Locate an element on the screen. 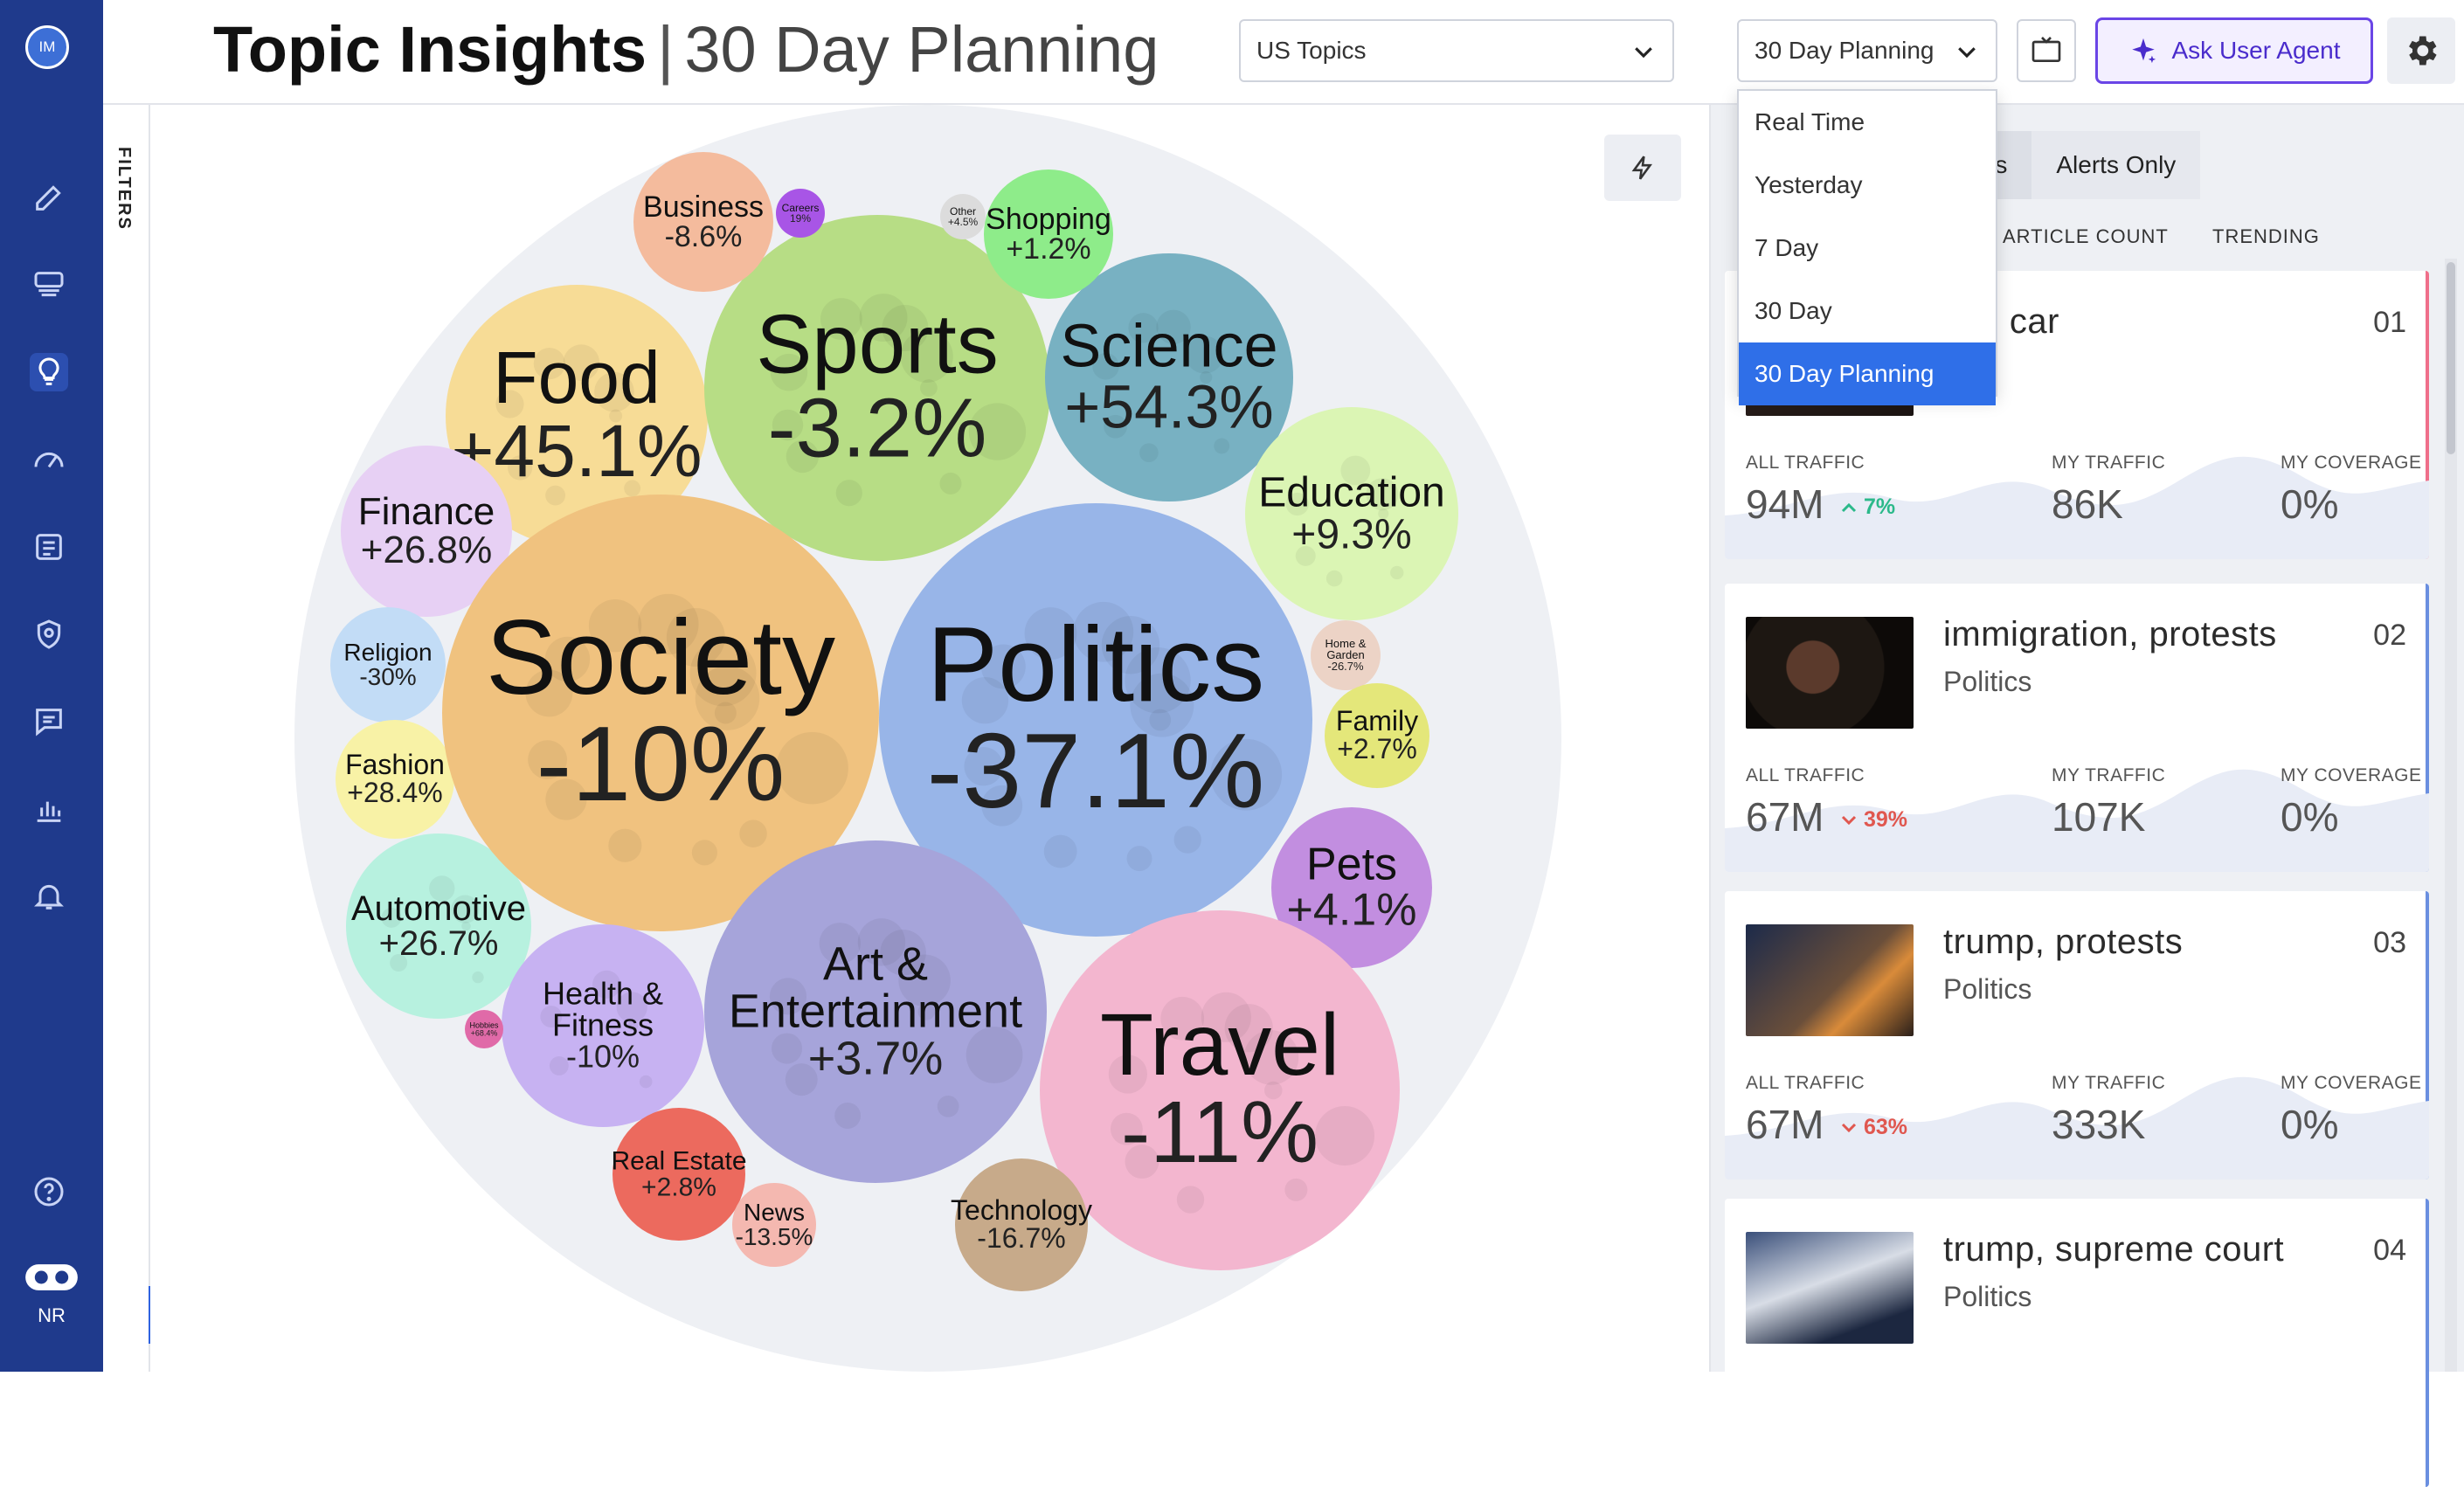 The image size is (2464, 1487). bubble-other: Other+4.5% is located at coordinates (963, 216).